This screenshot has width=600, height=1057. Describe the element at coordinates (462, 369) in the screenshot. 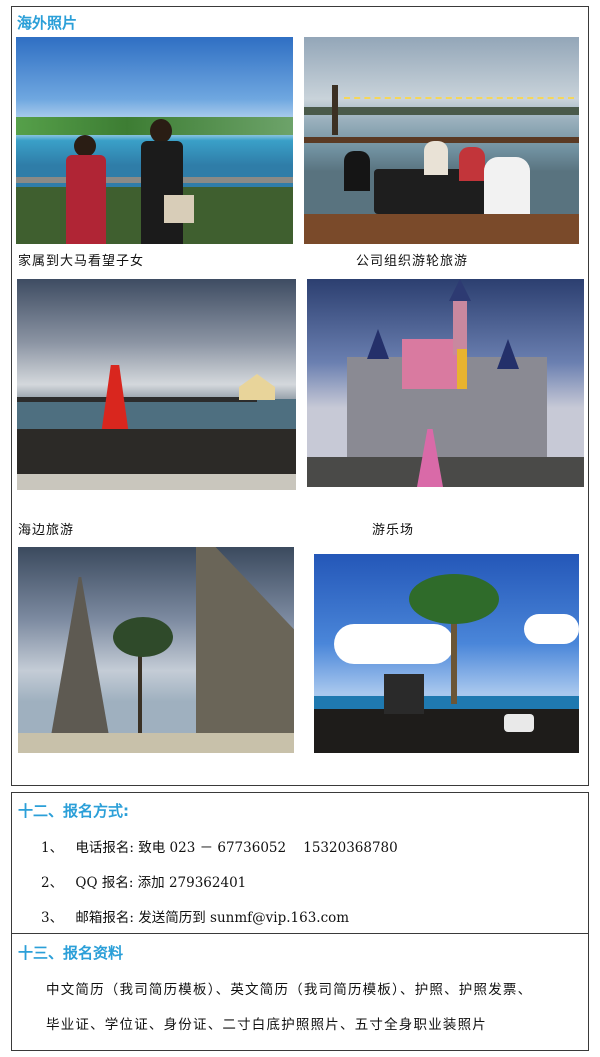

I see `gold-banner` at that location.